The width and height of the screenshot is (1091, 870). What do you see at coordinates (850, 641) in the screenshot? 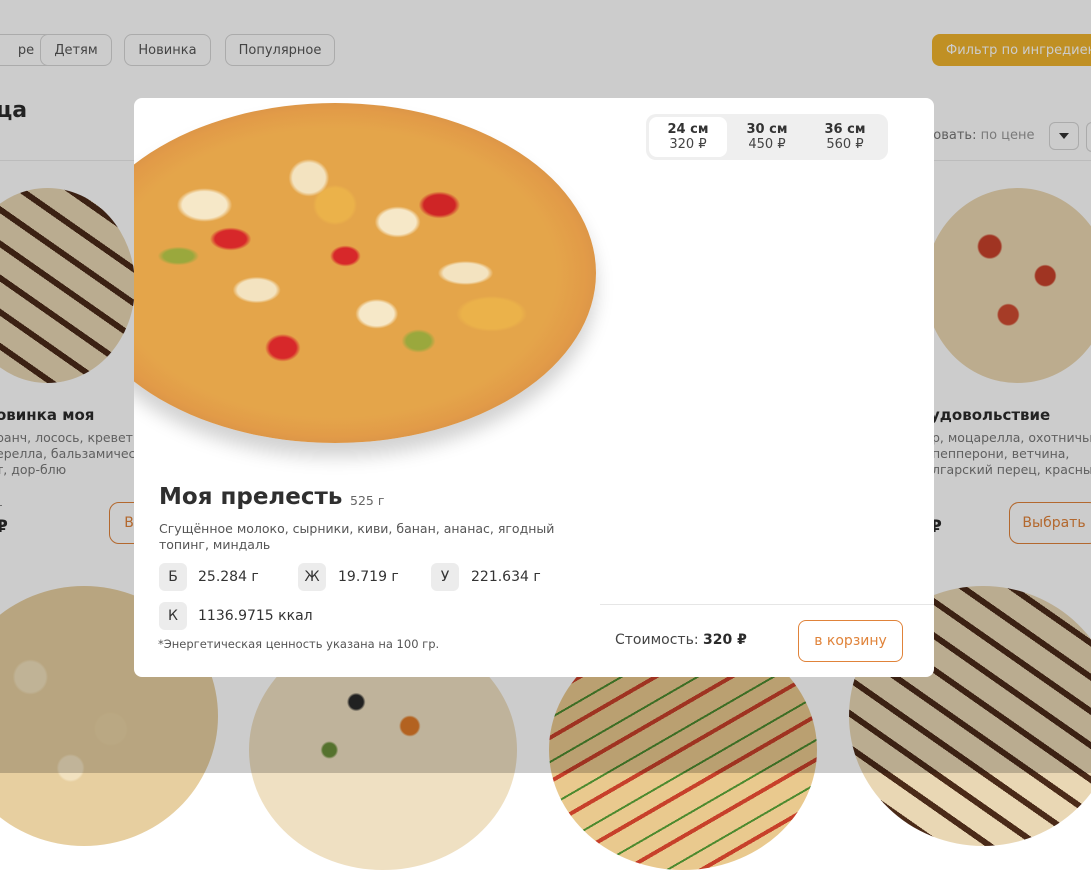
I see `add-to-cart-button: в корзину` at bounding box center [850, 641].